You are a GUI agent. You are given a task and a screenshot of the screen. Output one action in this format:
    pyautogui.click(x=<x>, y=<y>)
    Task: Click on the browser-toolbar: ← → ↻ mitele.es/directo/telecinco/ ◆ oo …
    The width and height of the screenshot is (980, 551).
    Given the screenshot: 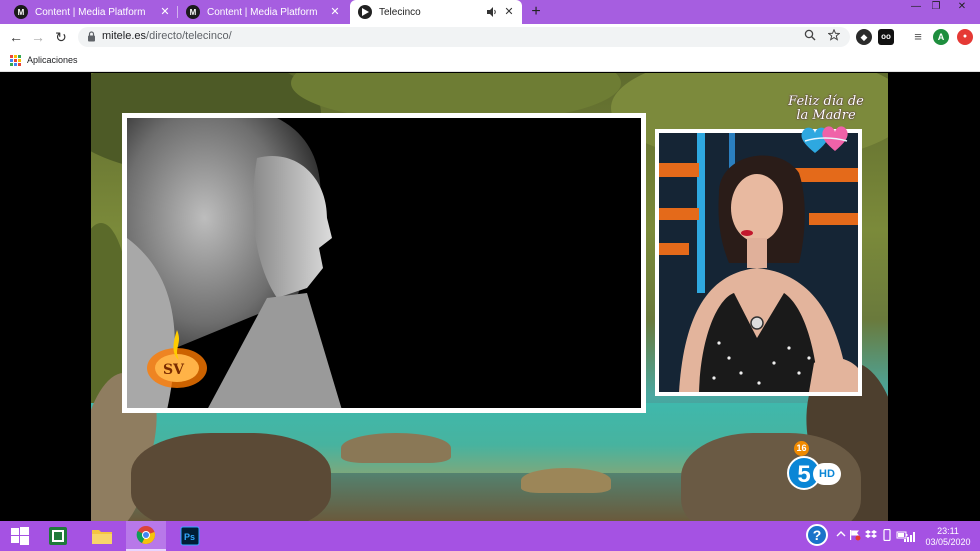 What is the action you would take?
    pyautogui.click(x=490, y=37)
    